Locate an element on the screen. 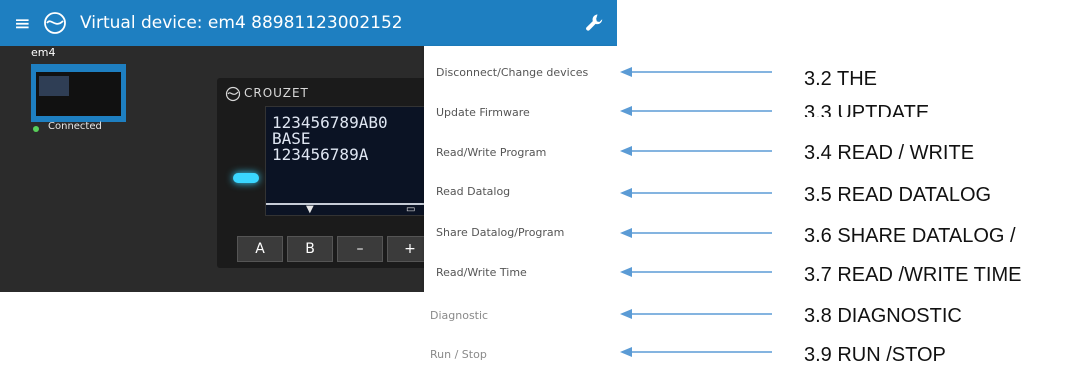 The image size is (1076, 374). device-thumbnail-body is located at coordinates (78, 94).